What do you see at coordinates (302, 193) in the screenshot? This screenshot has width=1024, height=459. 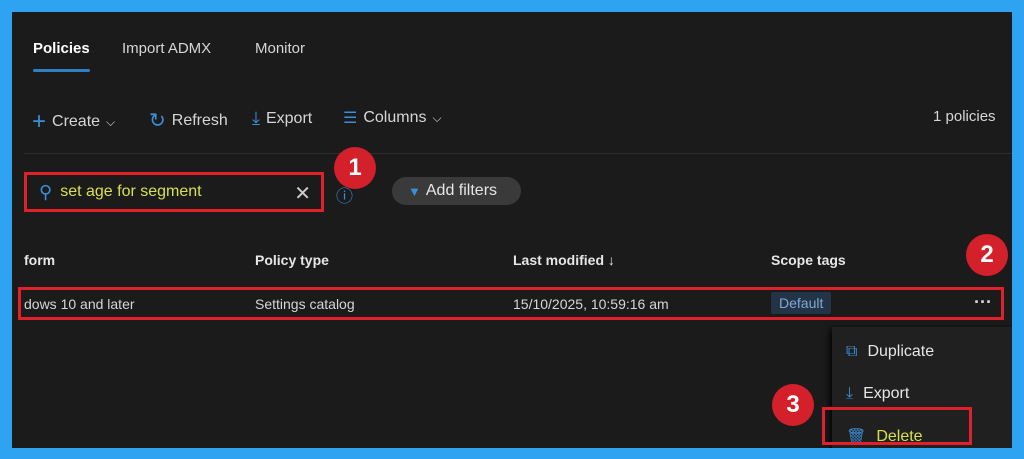 I see `clear-search-icon: ✕` at bounding box center [302, 193].